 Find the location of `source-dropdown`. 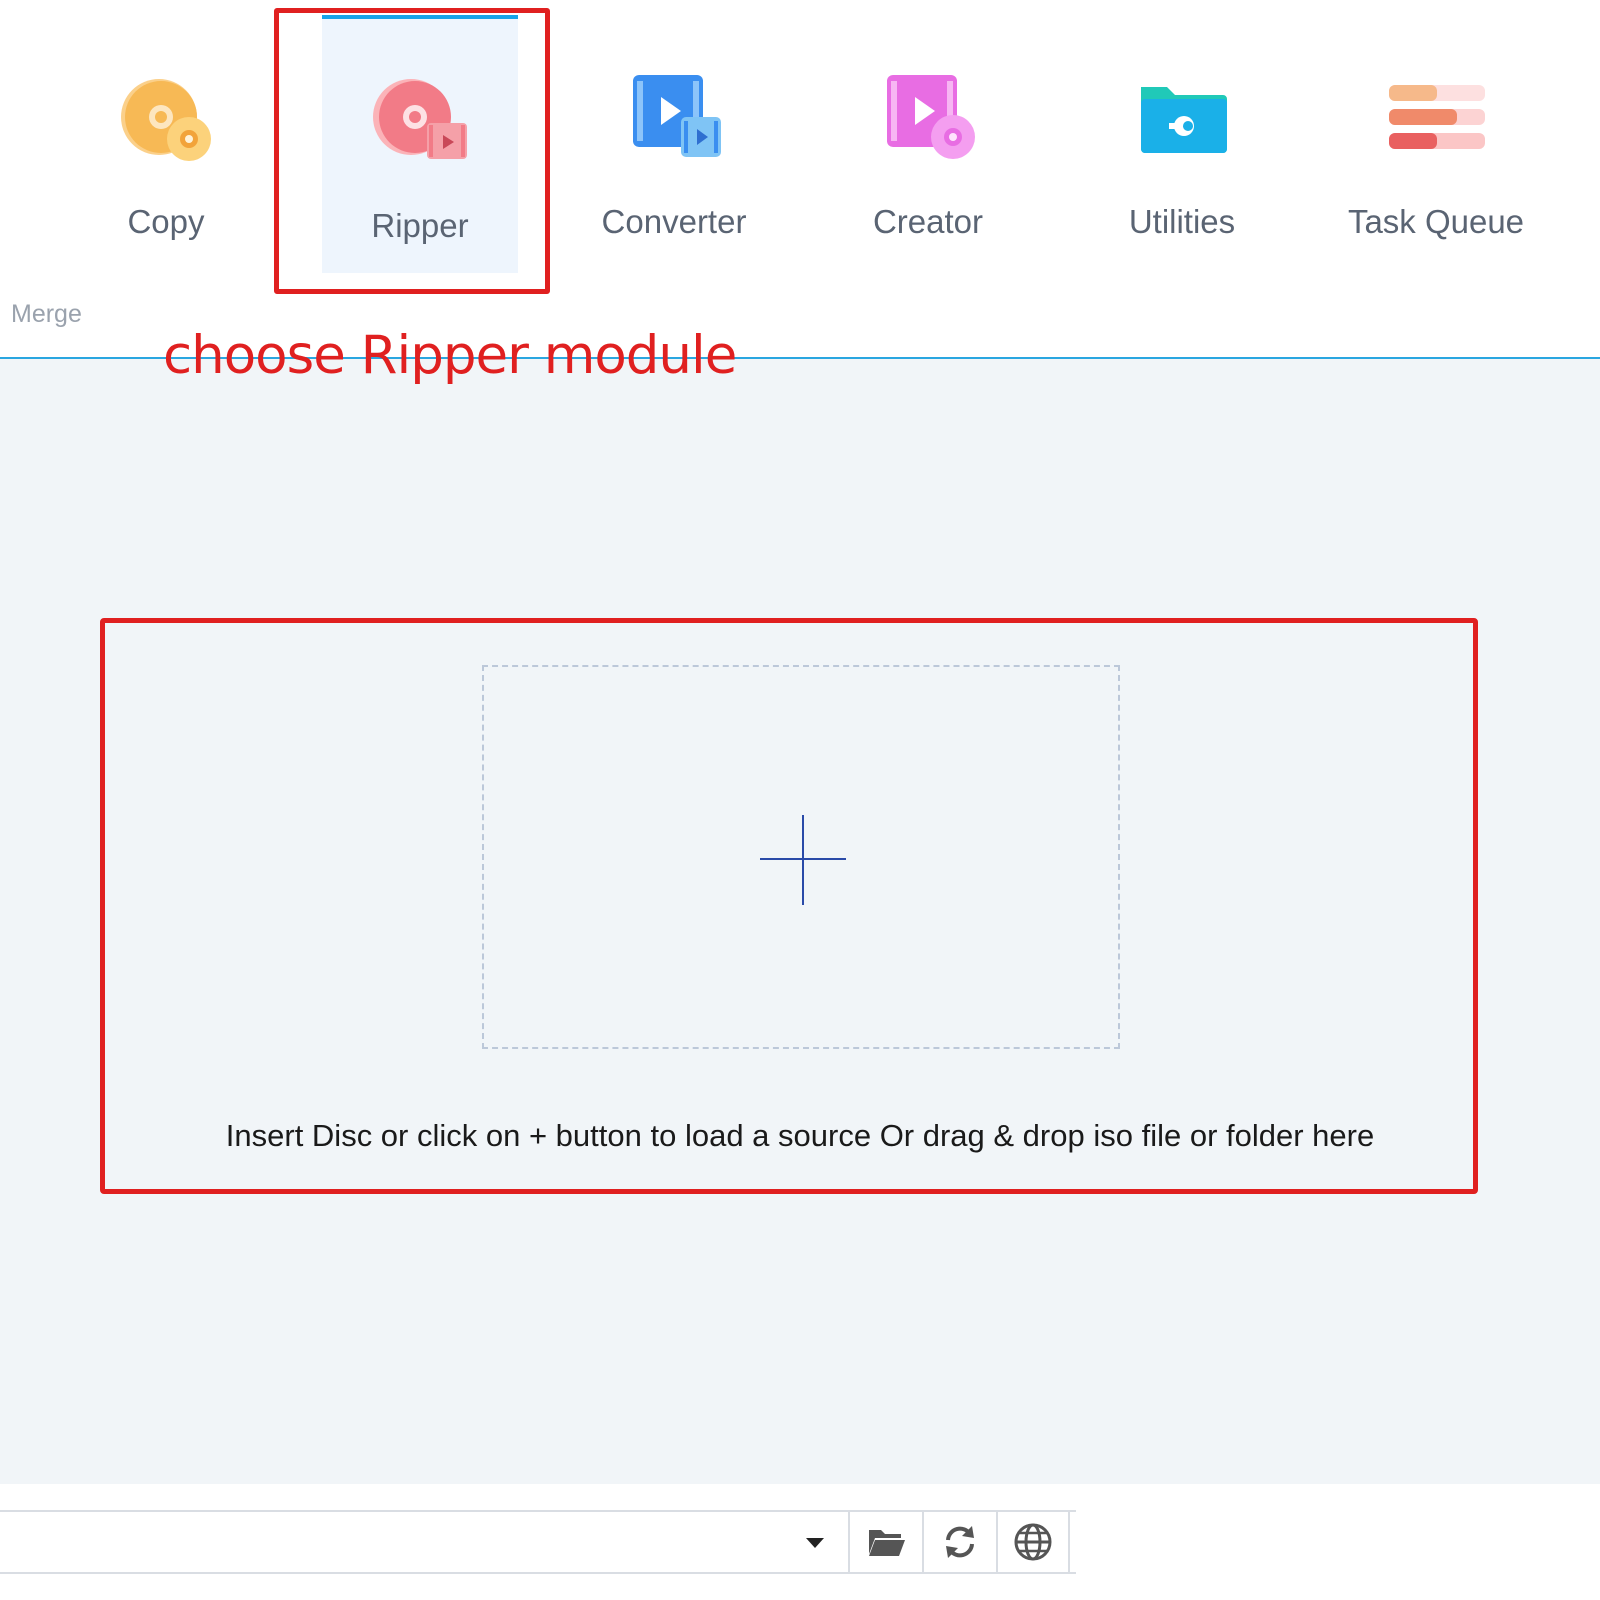

source-dropdown is located at coordinates (423, 1542).